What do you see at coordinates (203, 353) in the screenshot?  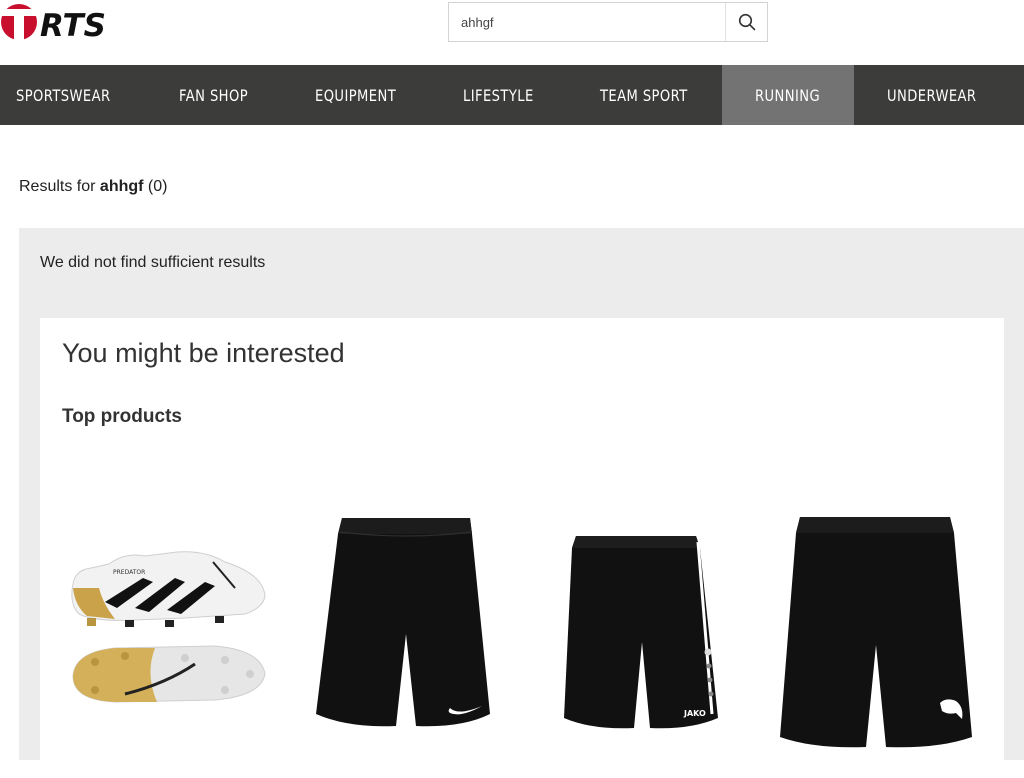 I see `suggestions-title: You might be interested` at bounding box center [203, 353].